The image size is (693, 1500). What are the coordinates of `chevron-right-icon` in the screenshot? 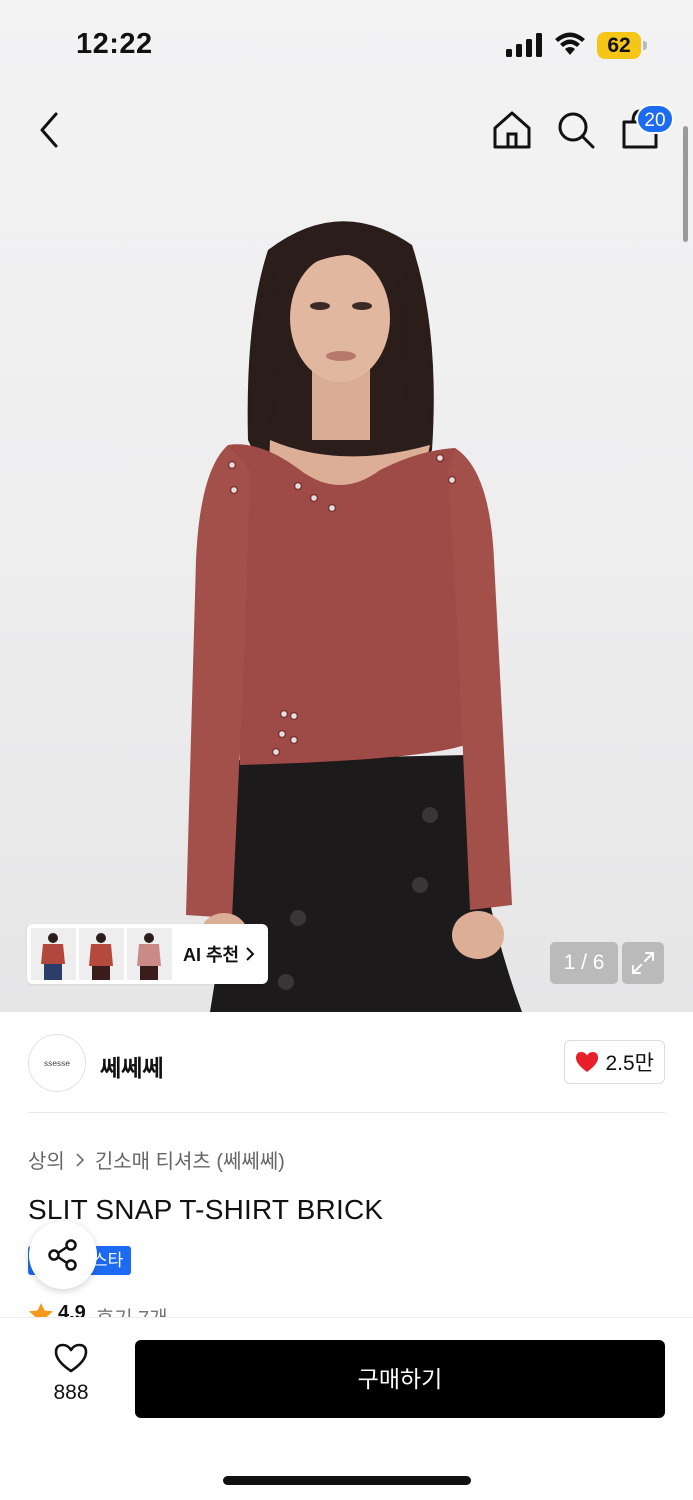 It's located at (250, 954).